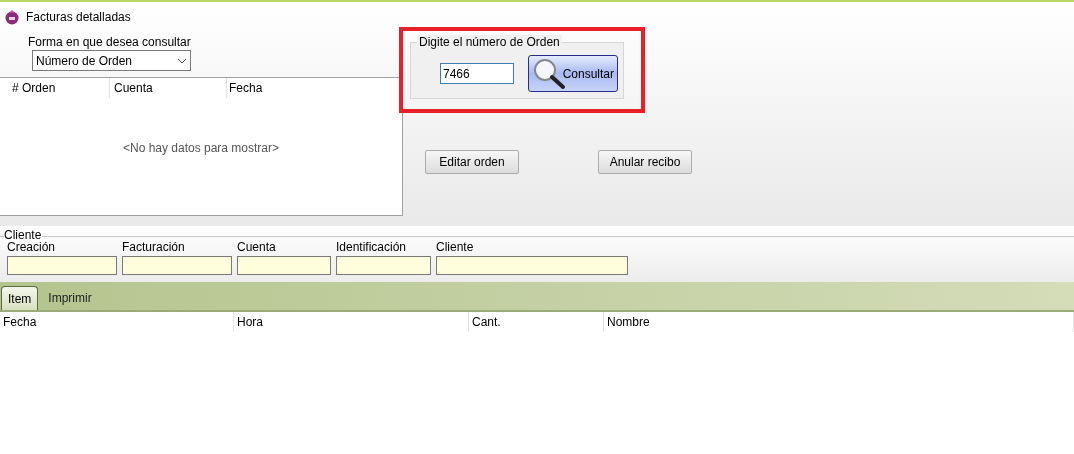 The height and width of the screenshot is (454, 1074). Describe the element at coordinates (78, 17) in the screenshot. I see `window-title: Facturas detalladas` at that location.